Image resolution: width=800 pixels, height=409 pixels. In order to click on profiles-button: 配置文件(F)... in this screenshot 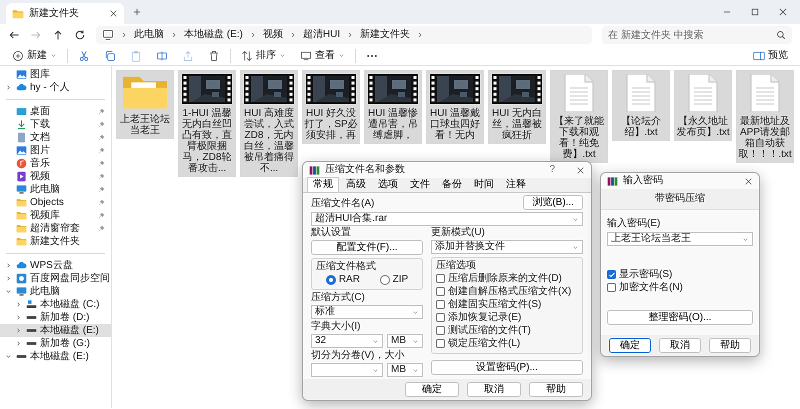, I will do `click(367, 247)`.